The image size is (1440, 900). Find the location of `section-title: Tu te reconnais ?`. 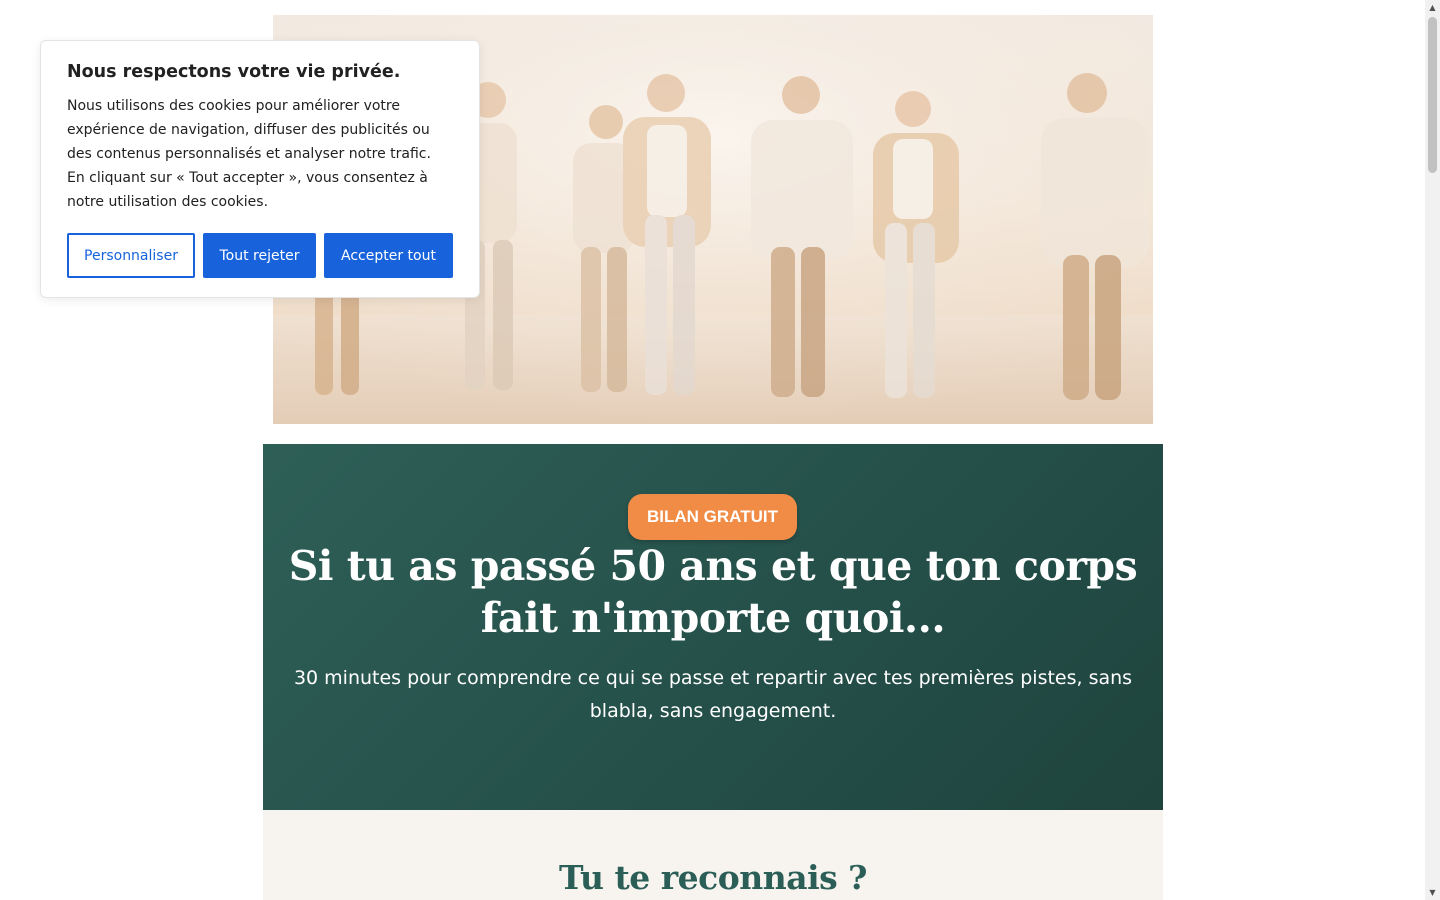

section-title: Tu te reconnais ? is located at coordinates (713, 877).